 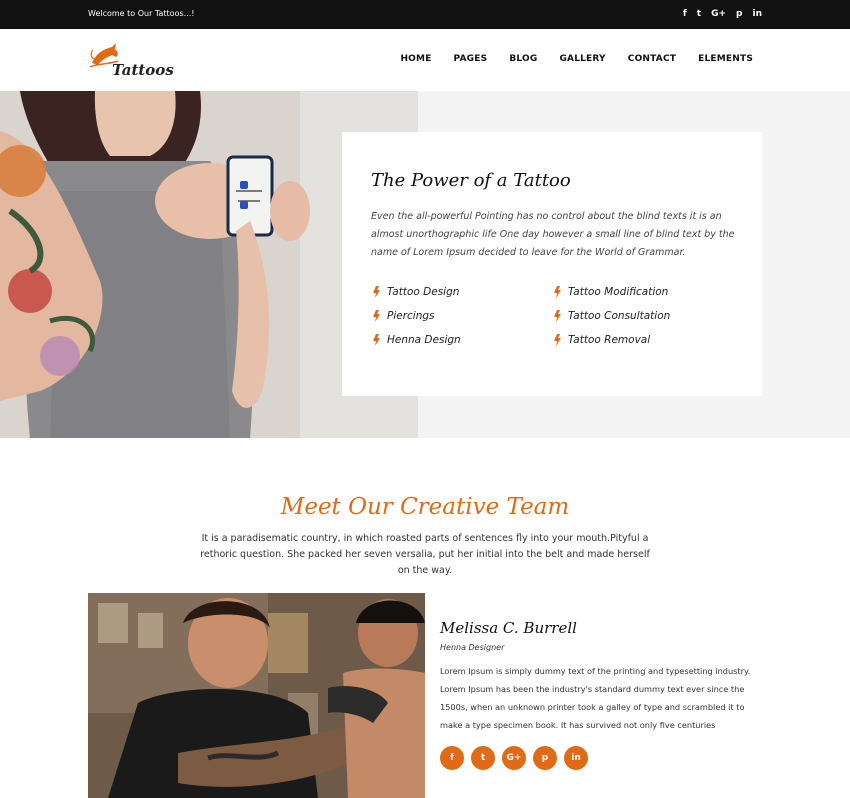 What do you see at coordinates (141, 13) in the screenshot?
I see `welcome-text: Welcome to Our Tattoos...!` at bounding box center [141, 13].